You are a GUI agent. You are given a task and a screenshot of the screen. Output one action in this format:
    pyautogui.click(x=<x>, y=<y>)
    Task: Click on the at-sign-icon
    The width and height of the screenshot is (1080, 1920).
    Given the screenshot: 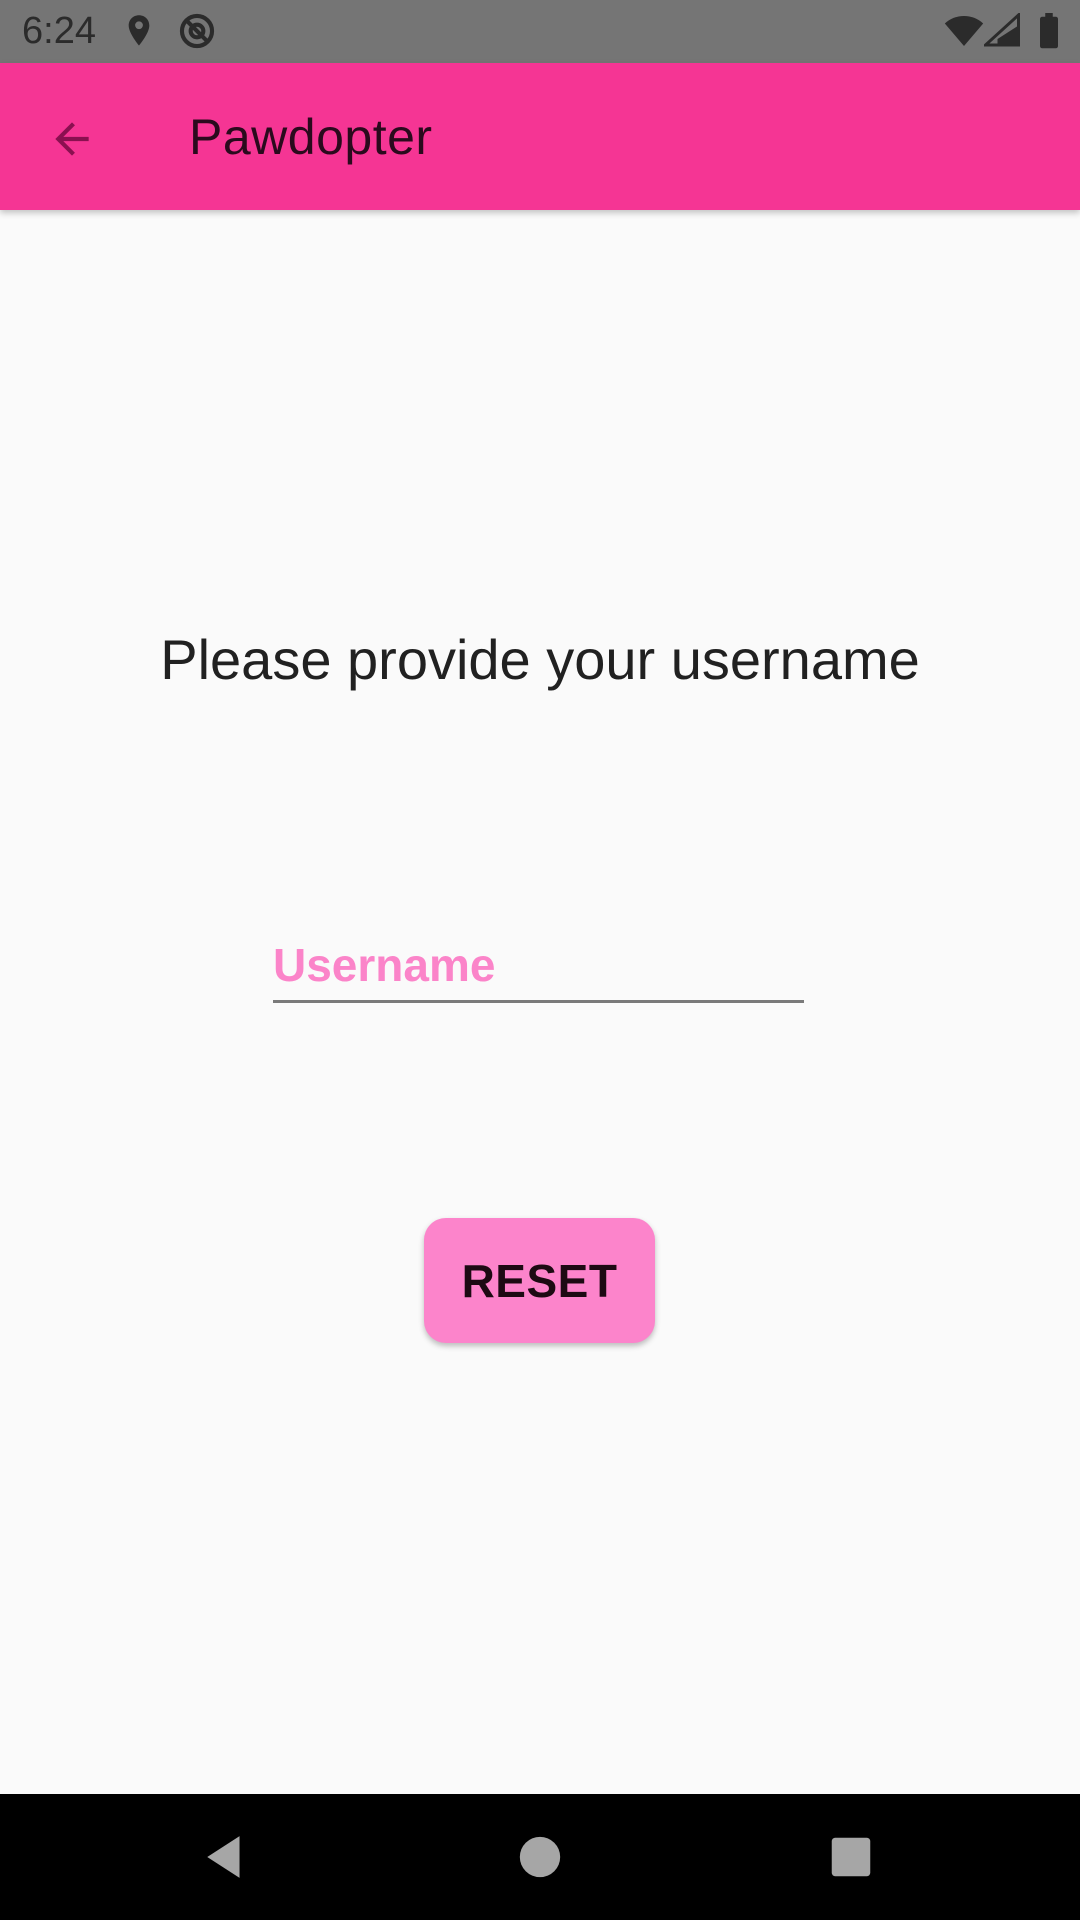 What is the action you would take?
    pyautogui.click(x=197, y=31)
    